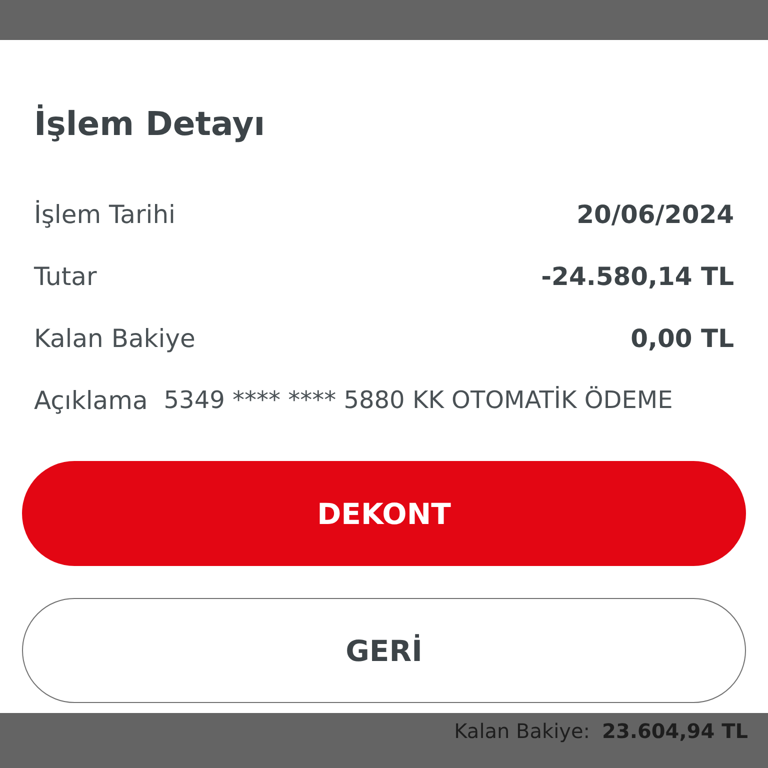 This screenshot has width=768, height=768. Describe the element at coordinates (637, 276) in the screenshot. I see `field-value: -24.580,14 TL` at that location.